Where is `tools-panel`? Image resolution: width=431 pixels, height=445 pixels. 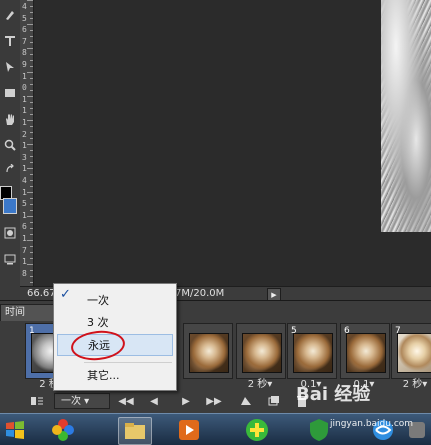
tools-panel is located at coordinates (10, 150).